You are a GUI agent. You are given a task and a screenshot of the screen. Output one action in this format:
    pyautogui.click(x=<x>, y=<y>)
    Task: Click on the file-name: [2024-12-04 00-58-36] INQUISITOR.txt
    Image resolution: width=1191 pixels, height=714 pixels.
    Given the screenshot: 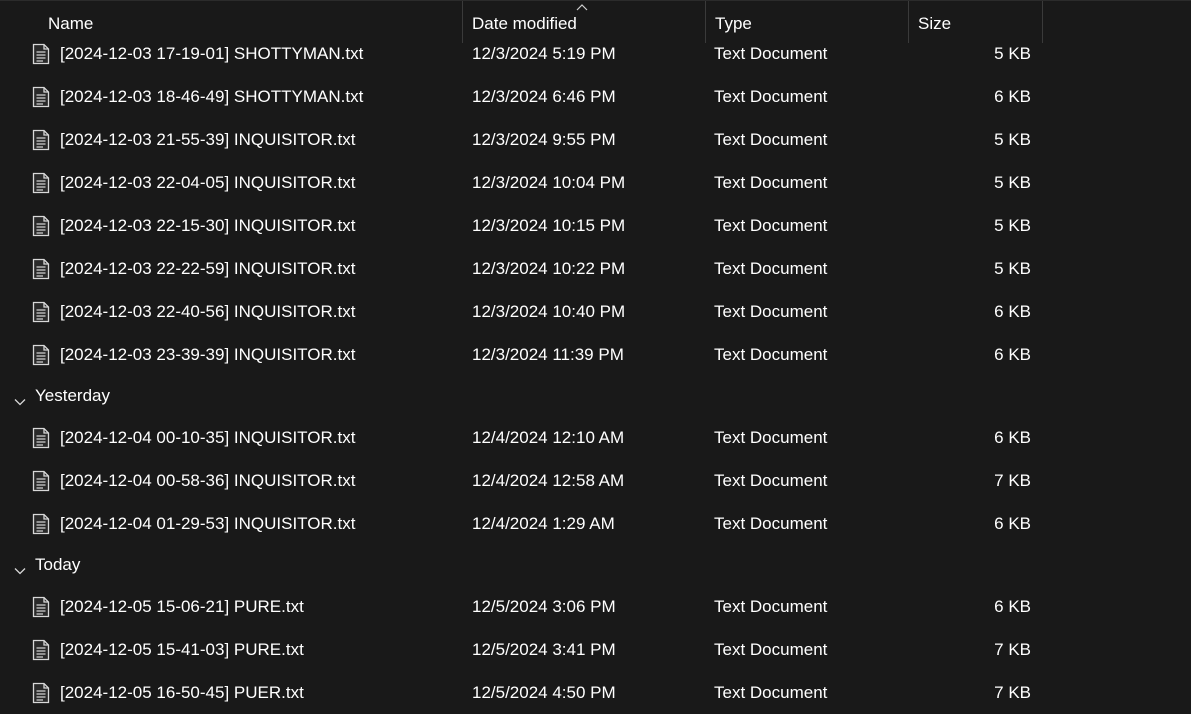 What is the action you would take?
    pyautogui.click(x=208, y=480)
    